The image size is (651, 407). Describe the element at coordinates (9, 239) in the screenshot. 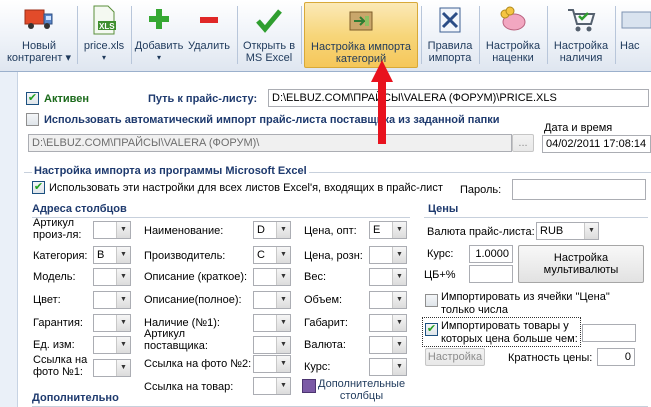

I see `left-bar` at that location.